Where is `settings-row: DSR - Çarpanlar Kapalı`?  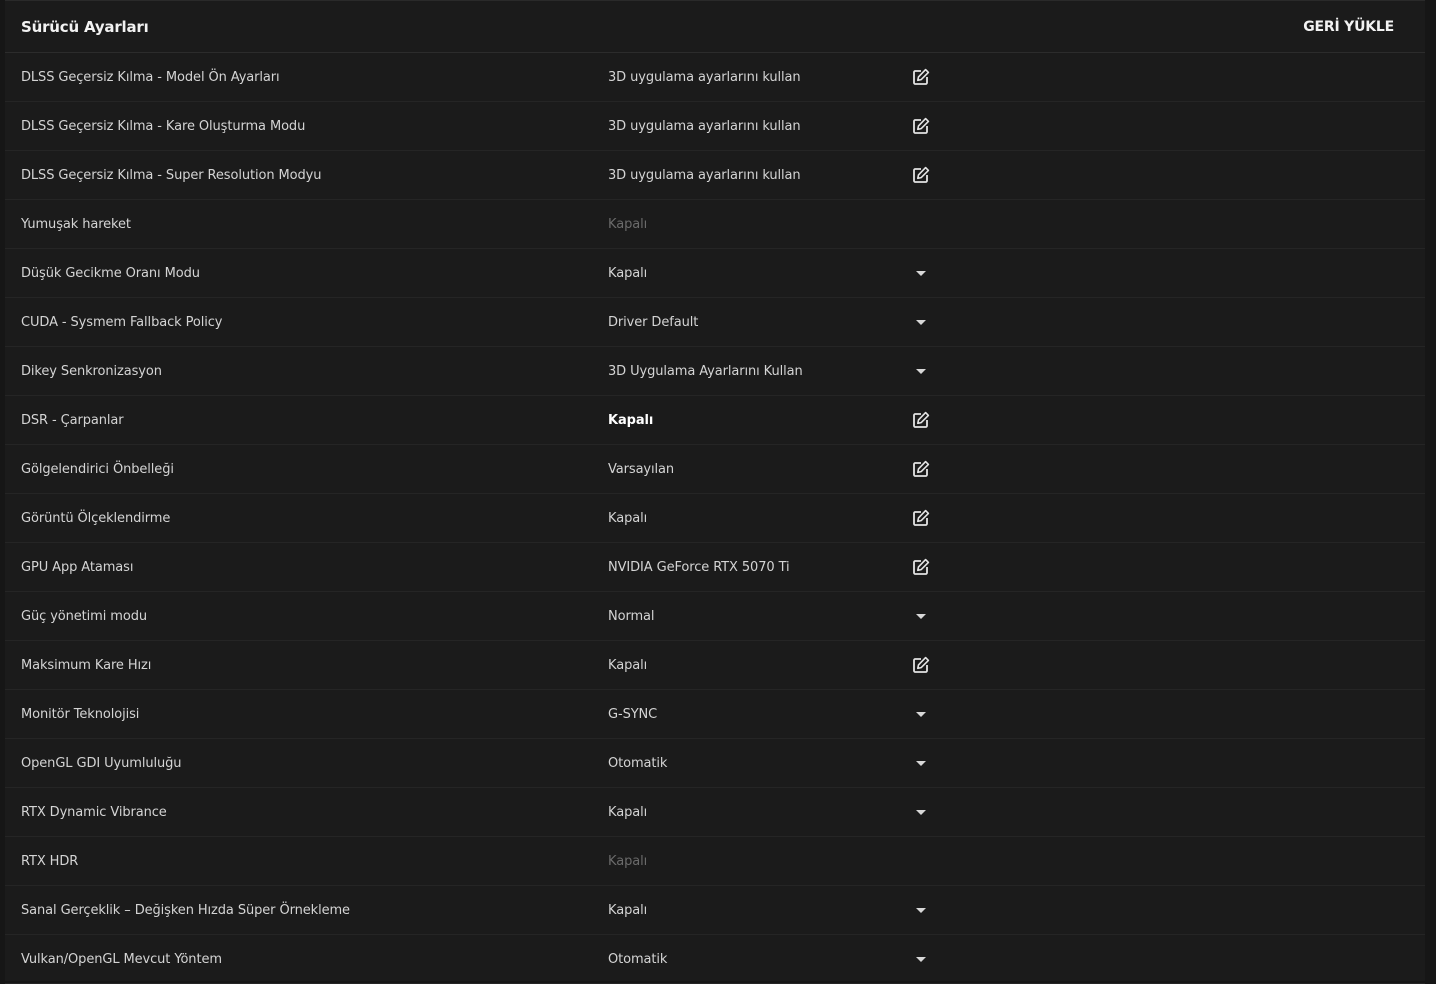 settings-row: DSR - Çarpanlar Kapalı is located at coordinates (715, 420).